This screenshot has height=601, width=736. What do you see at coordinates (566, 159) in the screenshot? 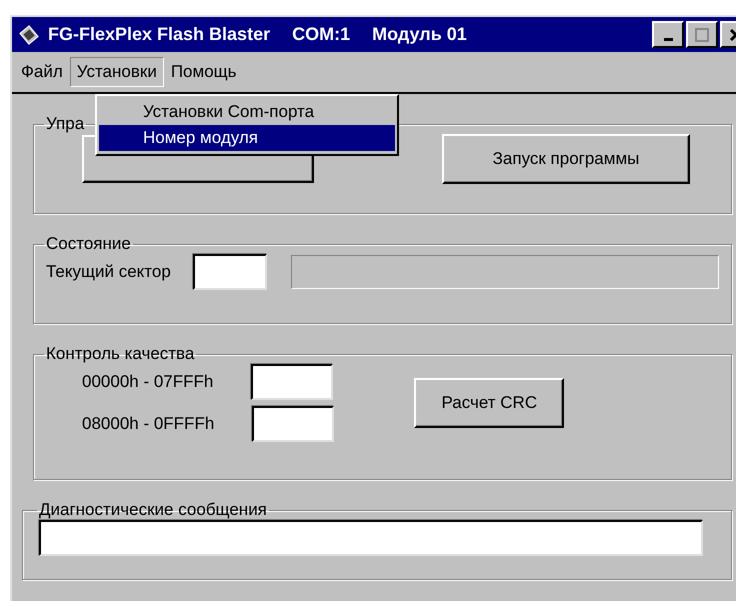
I see `run-button: Запуск программы` at bounding box center [566, 159].